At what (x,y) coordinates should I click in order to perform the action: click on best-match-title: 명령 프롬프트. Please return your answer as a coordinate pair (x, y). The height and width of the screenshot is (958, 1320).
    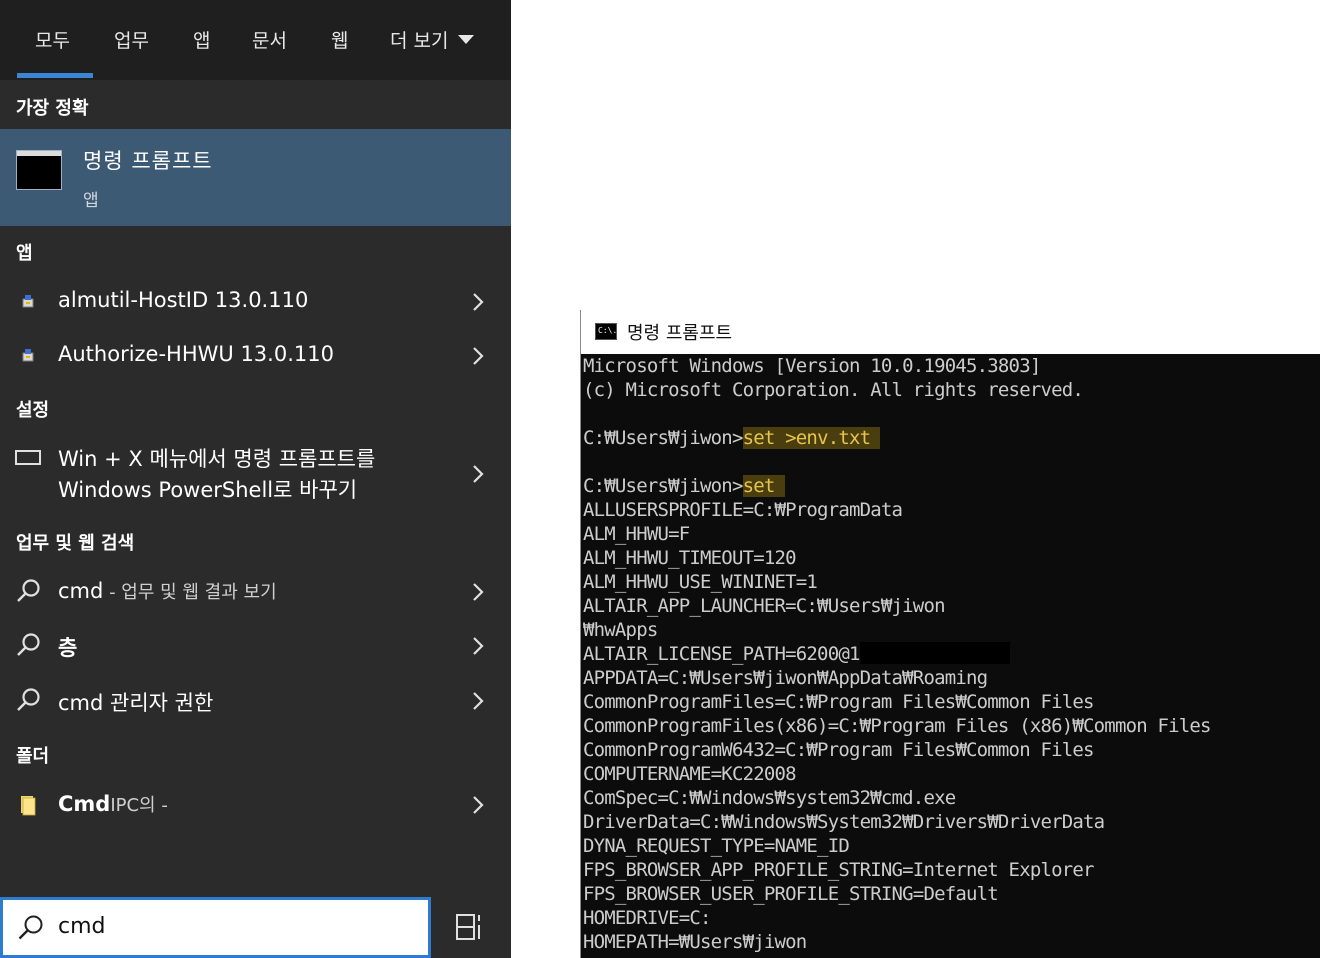
    Looking at the image, I should click on (148, 161).